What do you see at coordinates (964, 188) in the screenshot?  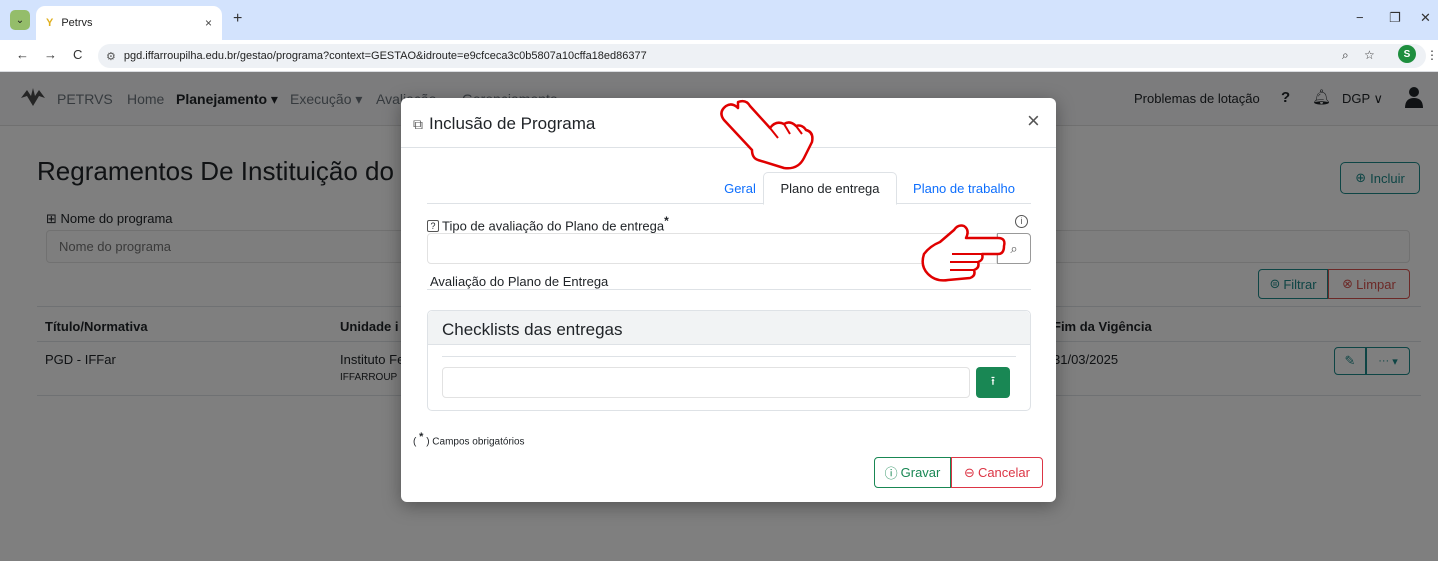 I see `tab-plano-trabalho: Plano de trabalho` at bounding box center [964, 188].